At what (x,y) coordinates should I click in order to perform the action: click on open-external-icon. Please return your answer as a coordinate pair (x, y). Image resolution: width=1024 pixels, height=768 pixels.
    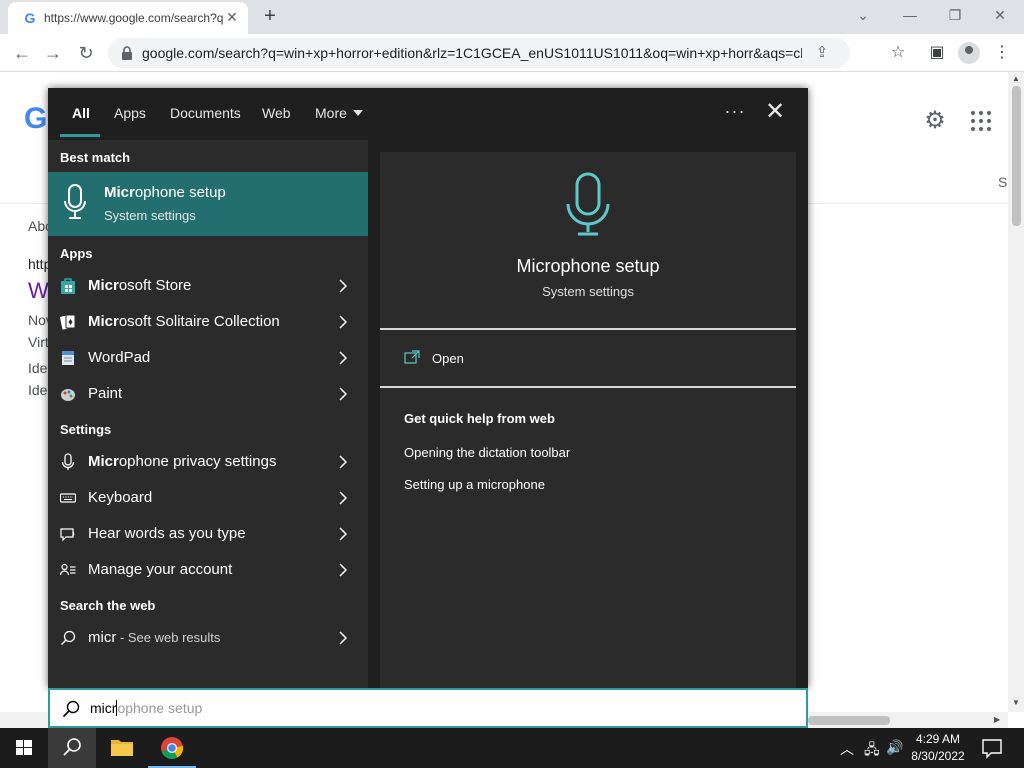
    Looking at the image, I should click on (412, 357).